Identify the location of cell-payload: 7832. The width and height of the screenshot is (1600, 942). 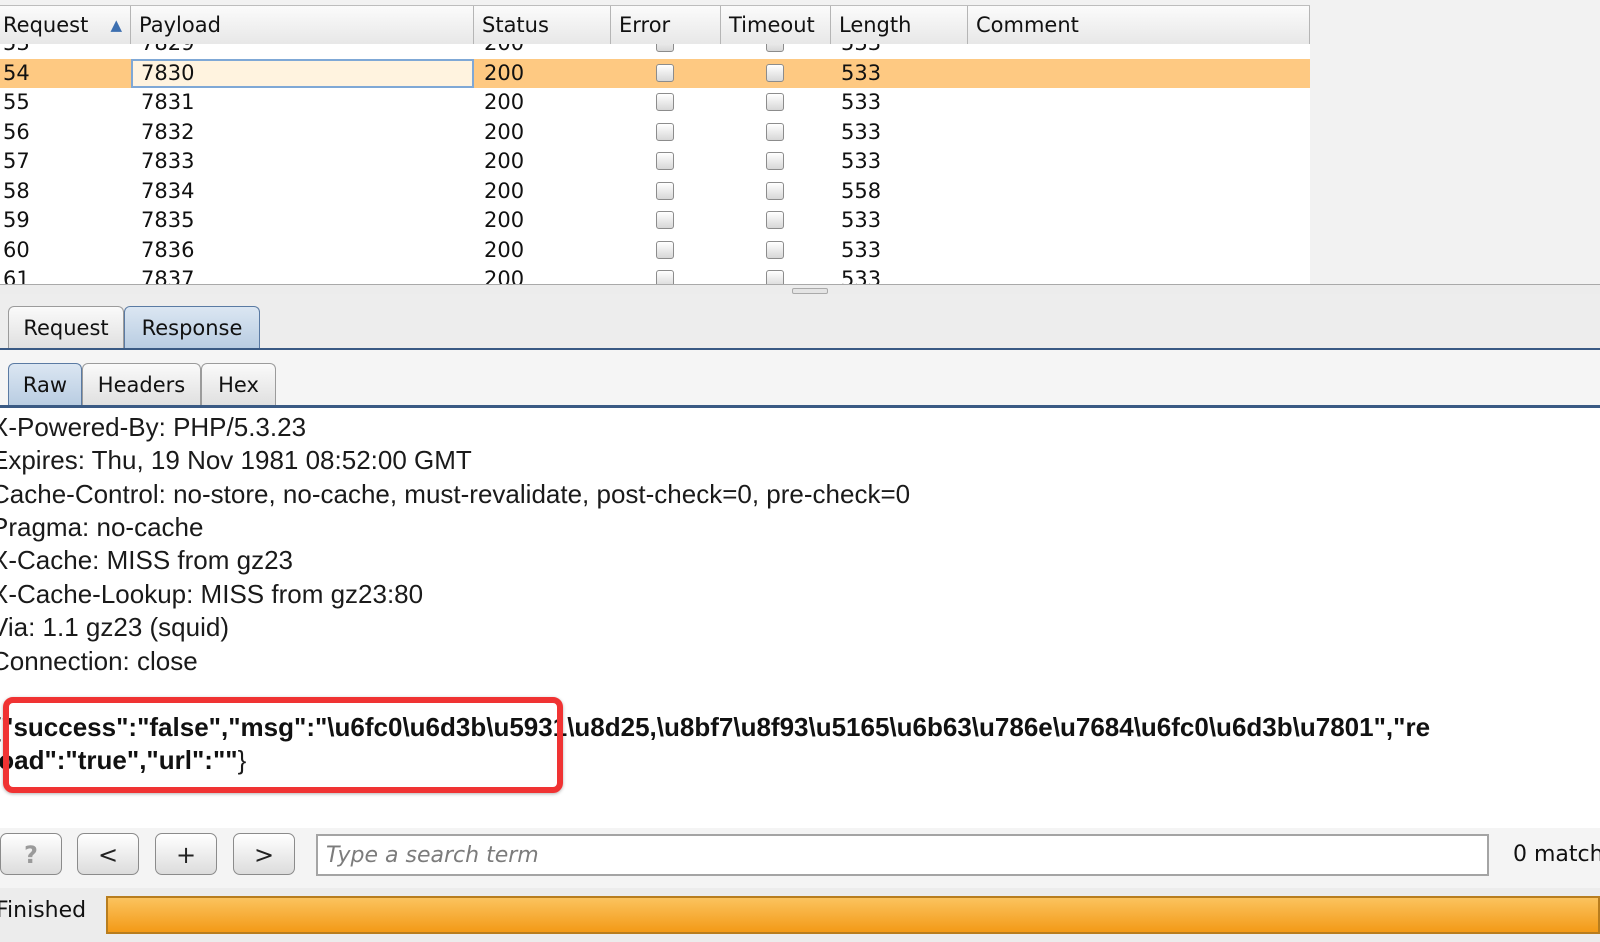
(168, 131).